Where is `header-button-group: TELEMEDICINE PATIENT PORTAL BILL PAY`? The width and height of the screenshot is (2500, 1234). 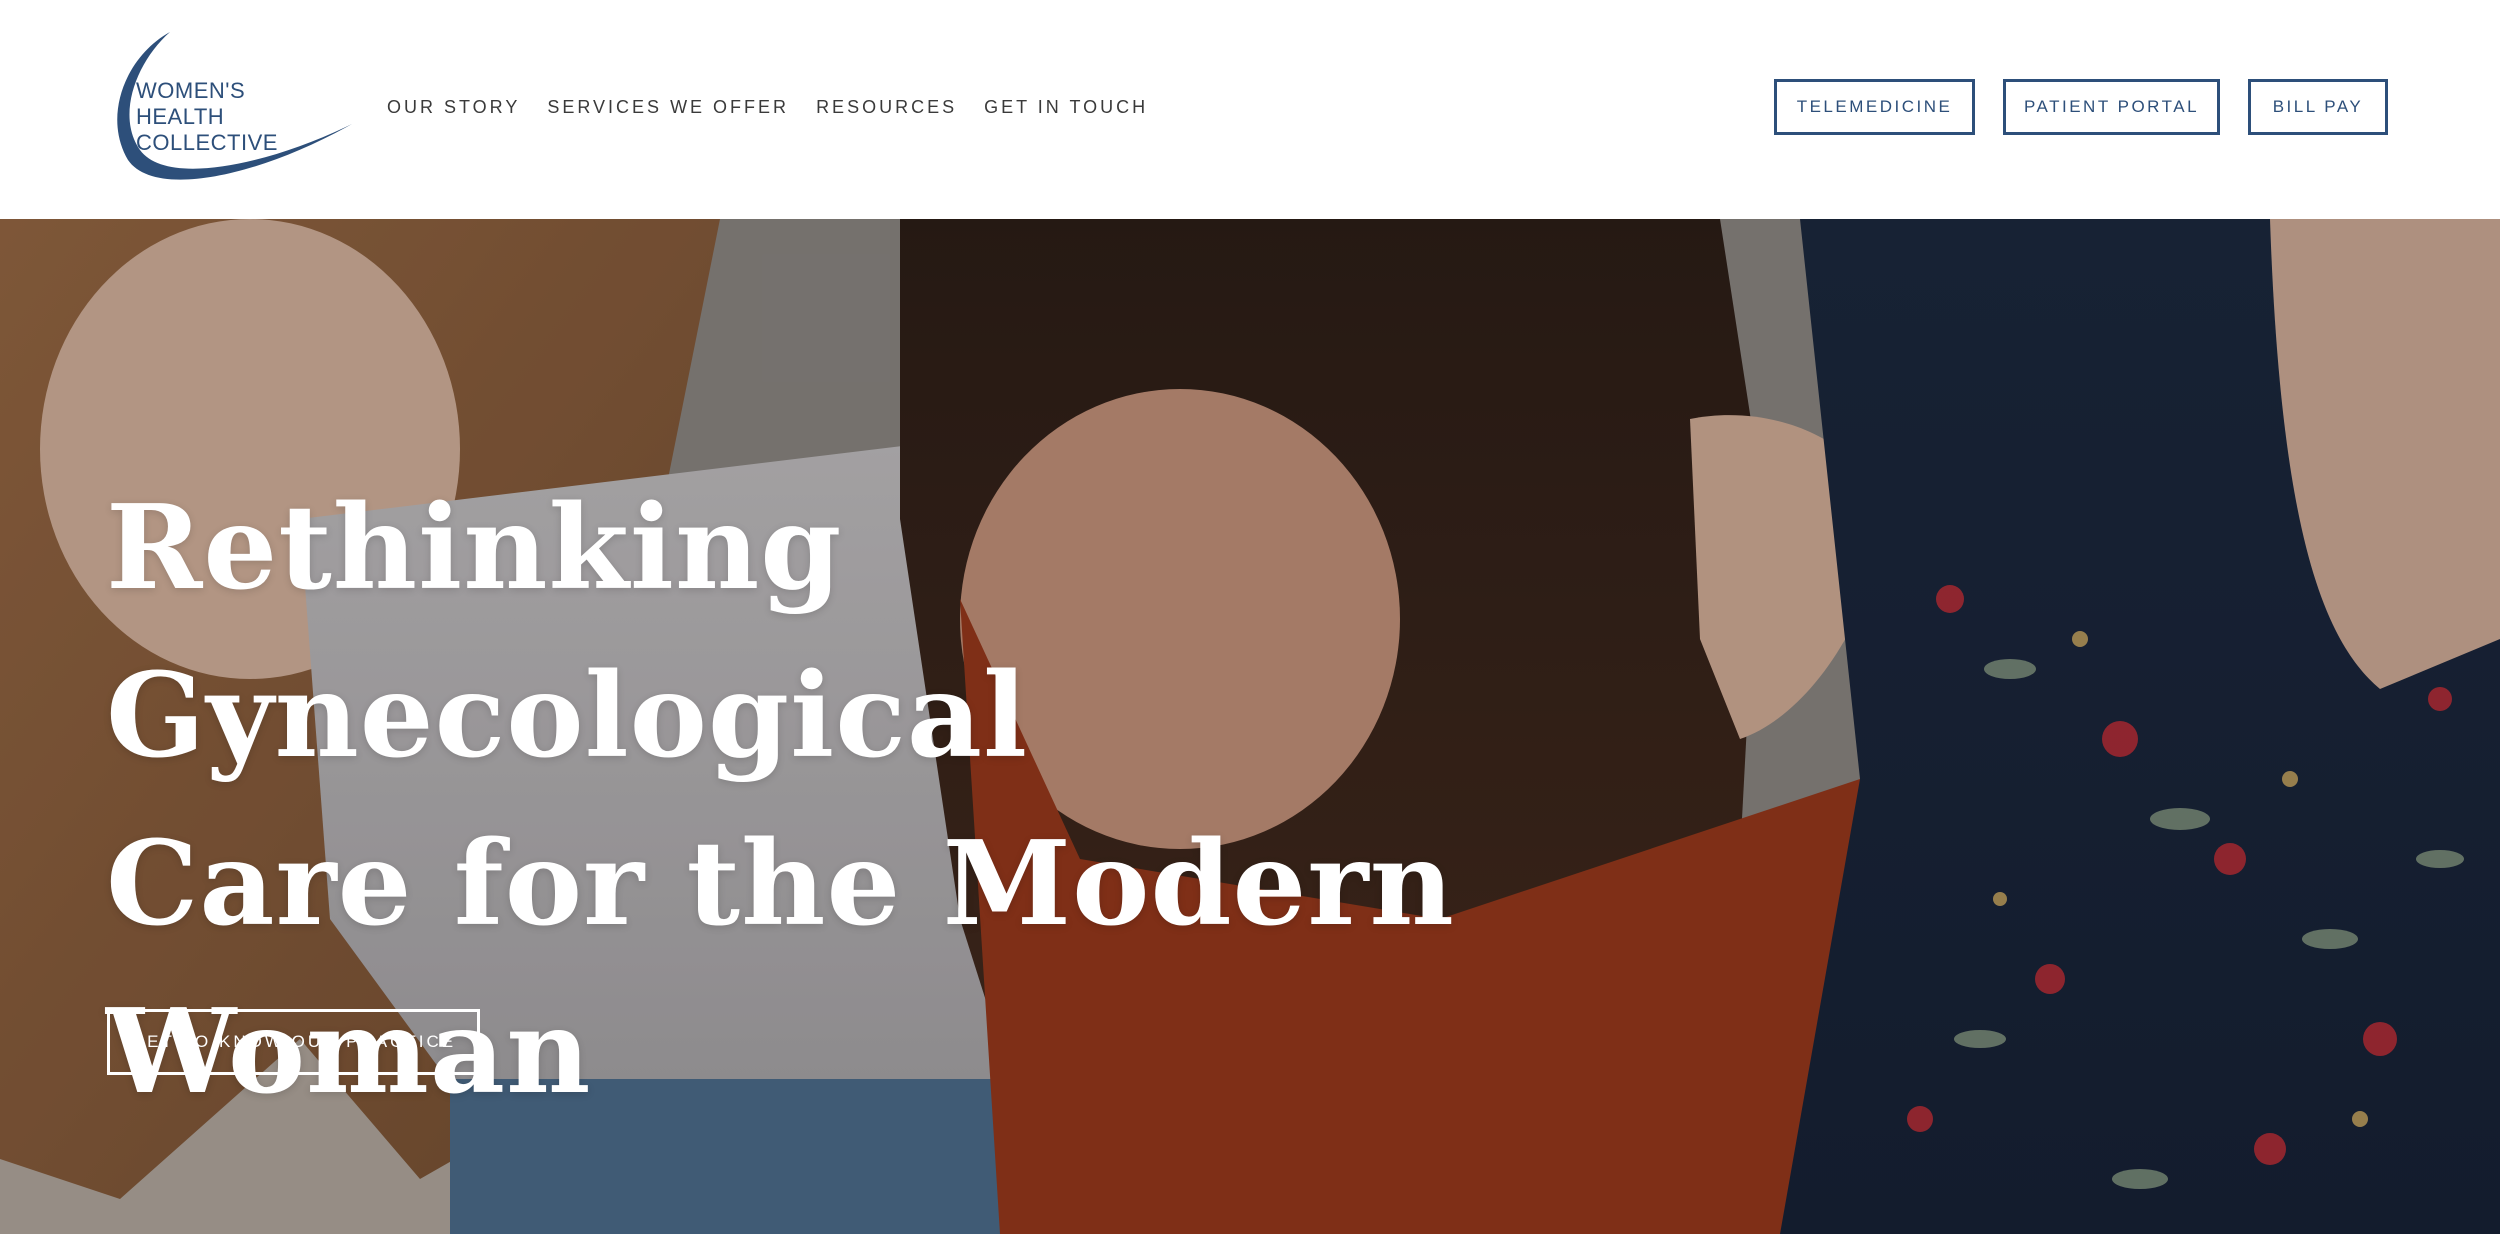 header-button-group: TELEMEDICINE PATIENT PORTAL BILL PAY is located at coordinates (2081, 107).